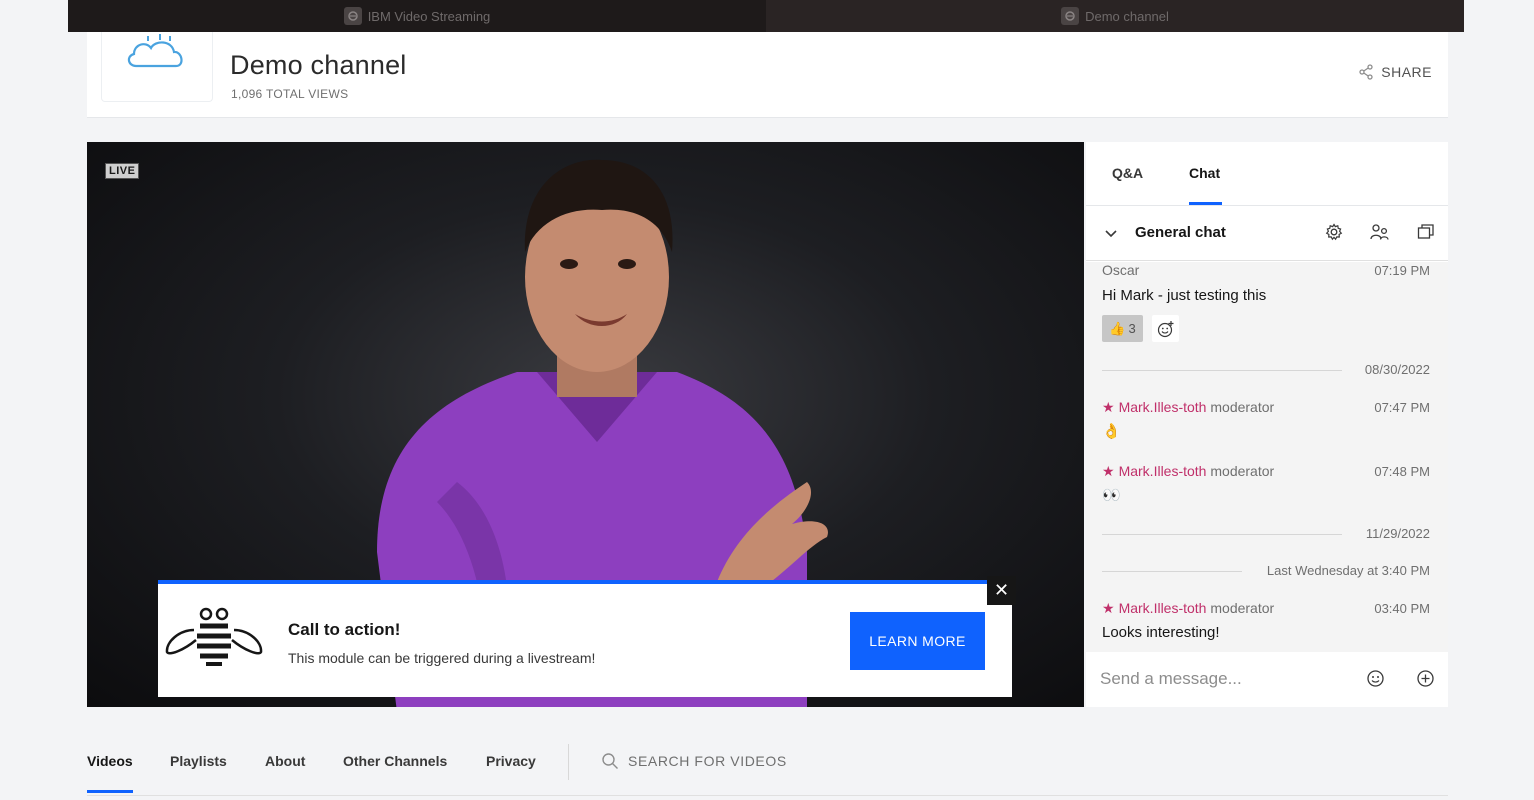 The image size is (1534, 800). Describe the element at coordinates (214, 636) in the screenshot. I see `bee-icon` at that location.